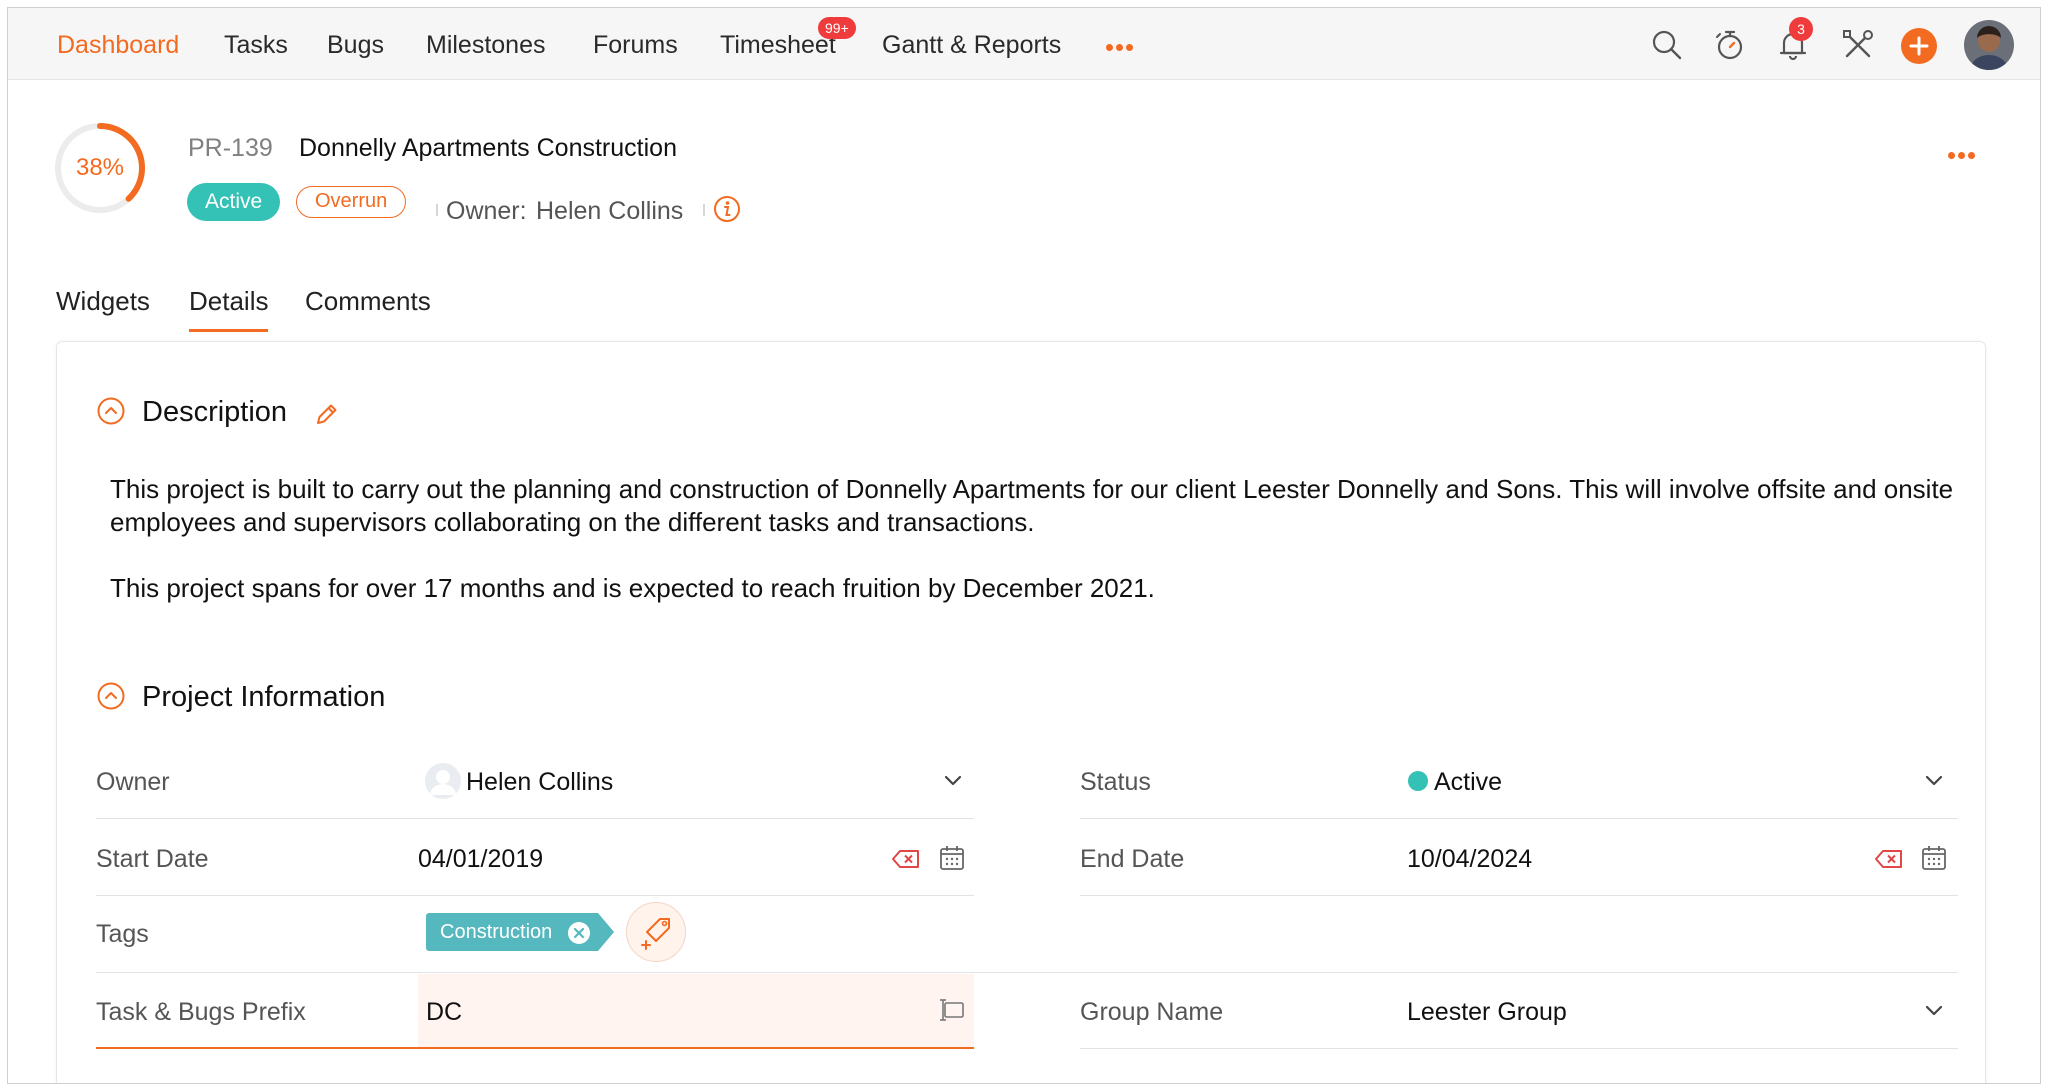  Describe the element at coordinates (152, 859) in the screenshot. I see `start-date-label: Start Date` at that location.